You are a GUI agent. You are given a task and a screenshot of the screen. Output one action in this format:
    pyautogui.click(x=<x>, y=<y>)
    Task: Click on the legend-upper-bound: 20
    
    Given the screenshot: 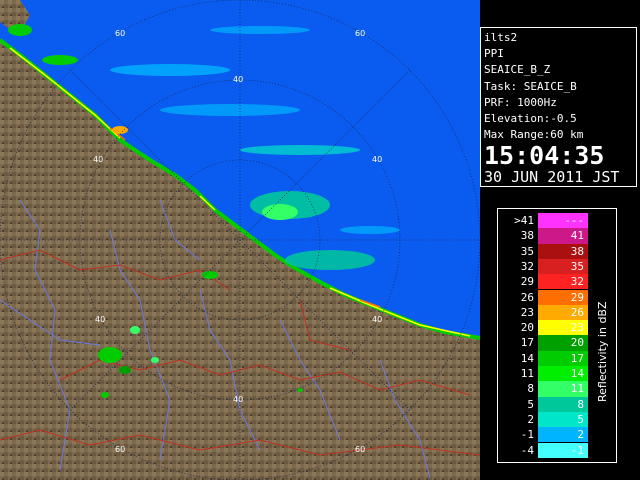 What is the action you would take?
    pyautogui.click(x=577, y=343)
    